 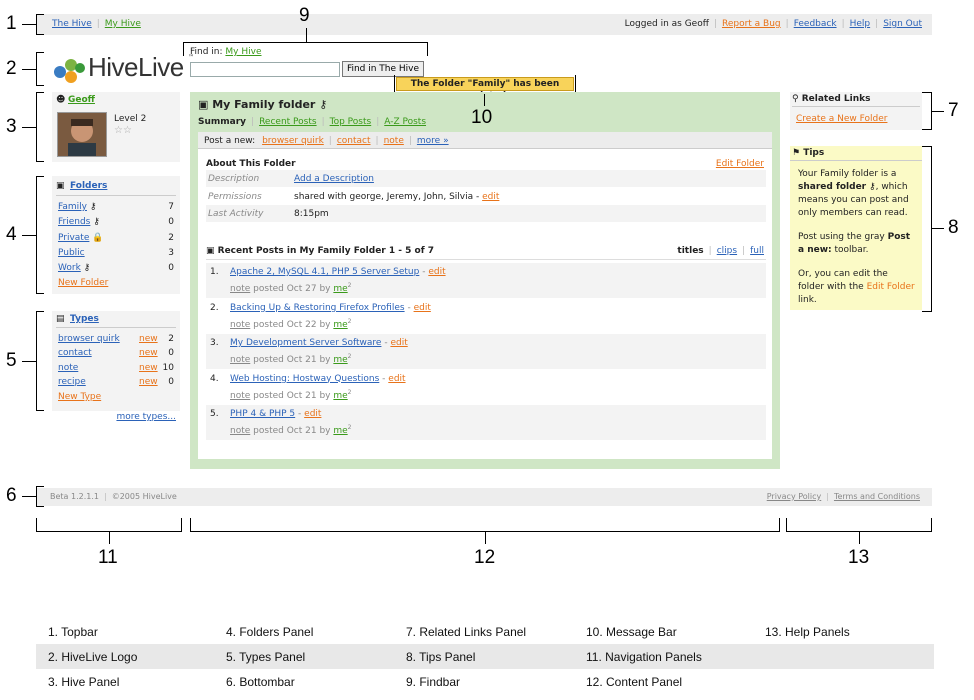 I want to click on new-folder-link: New Folder, so click(x=116, y=283).